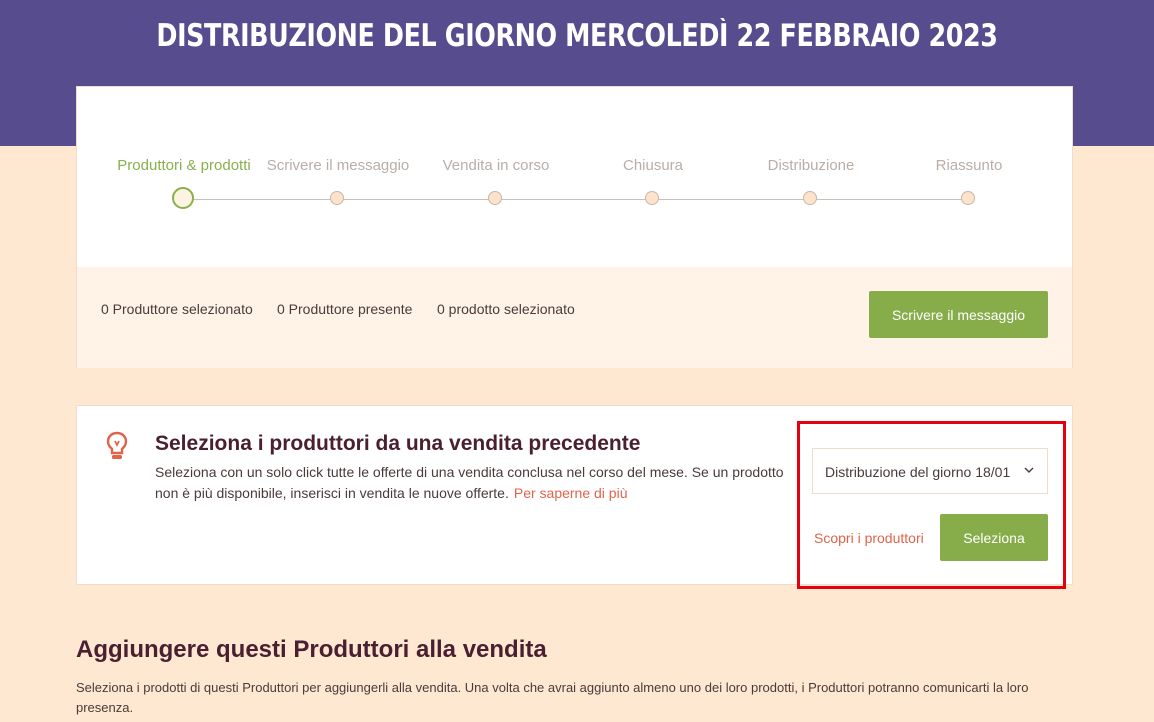  What do you see at coordinates (506, 309) in the screenshot?
I see `products-selected-count: 0 prodotto selezionato` at bounding box center [506, 309].